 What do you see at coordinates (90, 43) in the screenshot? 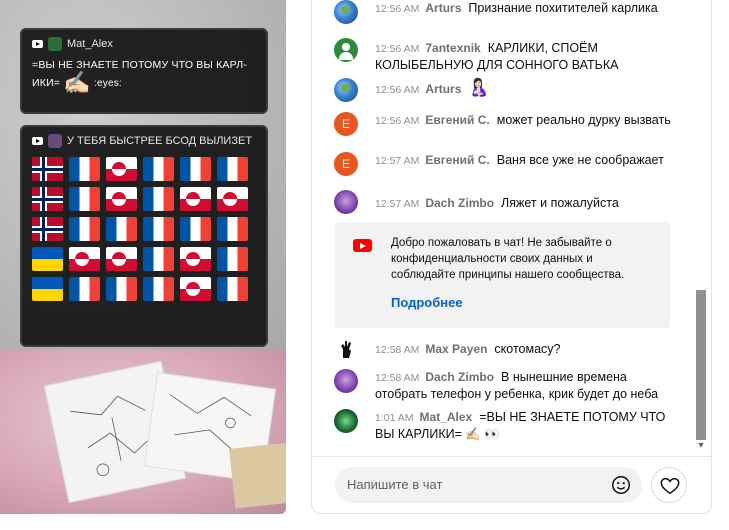
I see `overlay-author: Mat_Alex` at bounding box center [90, 43].